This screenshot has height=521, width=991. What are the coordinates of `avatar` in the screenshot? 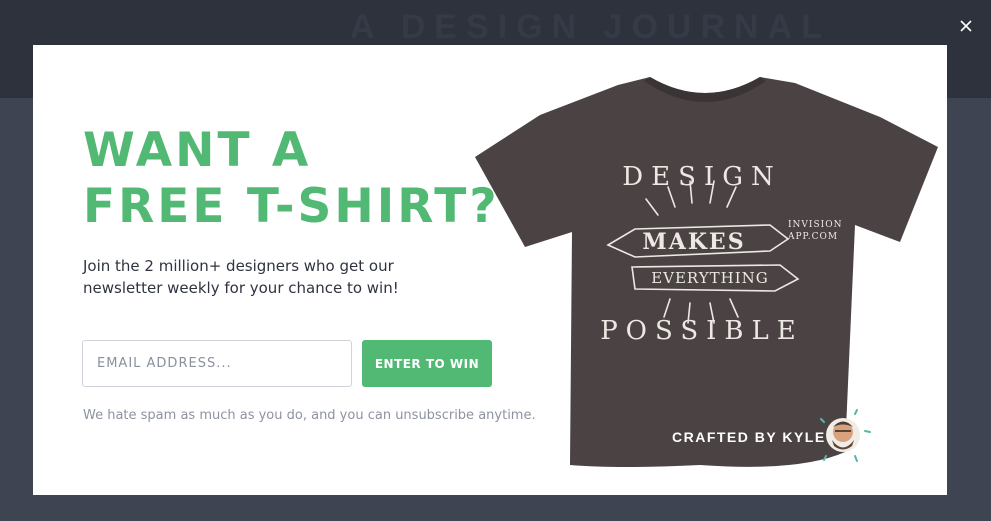 It's located at (845, 435).